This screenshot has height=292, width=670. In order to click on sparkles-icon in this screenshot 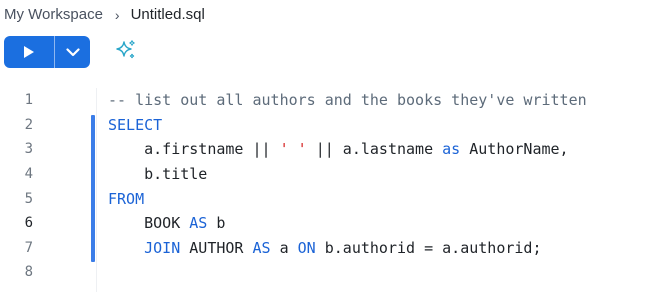, I will do `click(125, 49)`.